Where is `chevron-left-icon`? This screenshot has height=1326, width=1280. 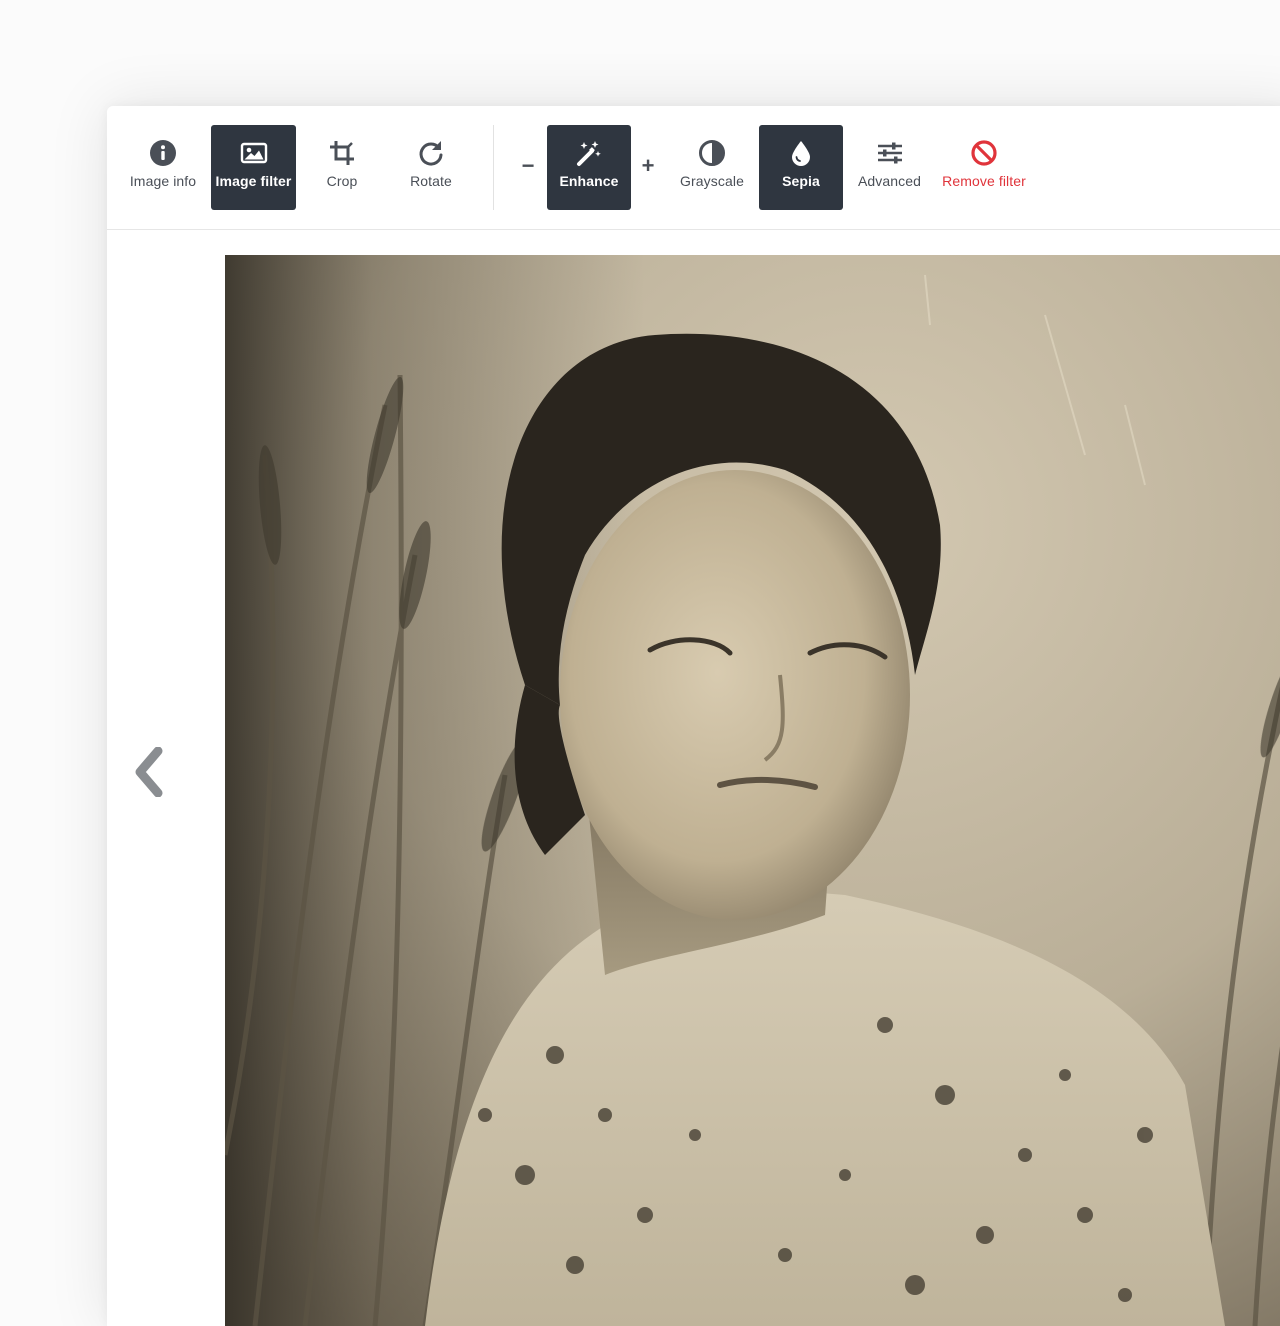
chevron-left-icon is located at coordinates (149, 774).